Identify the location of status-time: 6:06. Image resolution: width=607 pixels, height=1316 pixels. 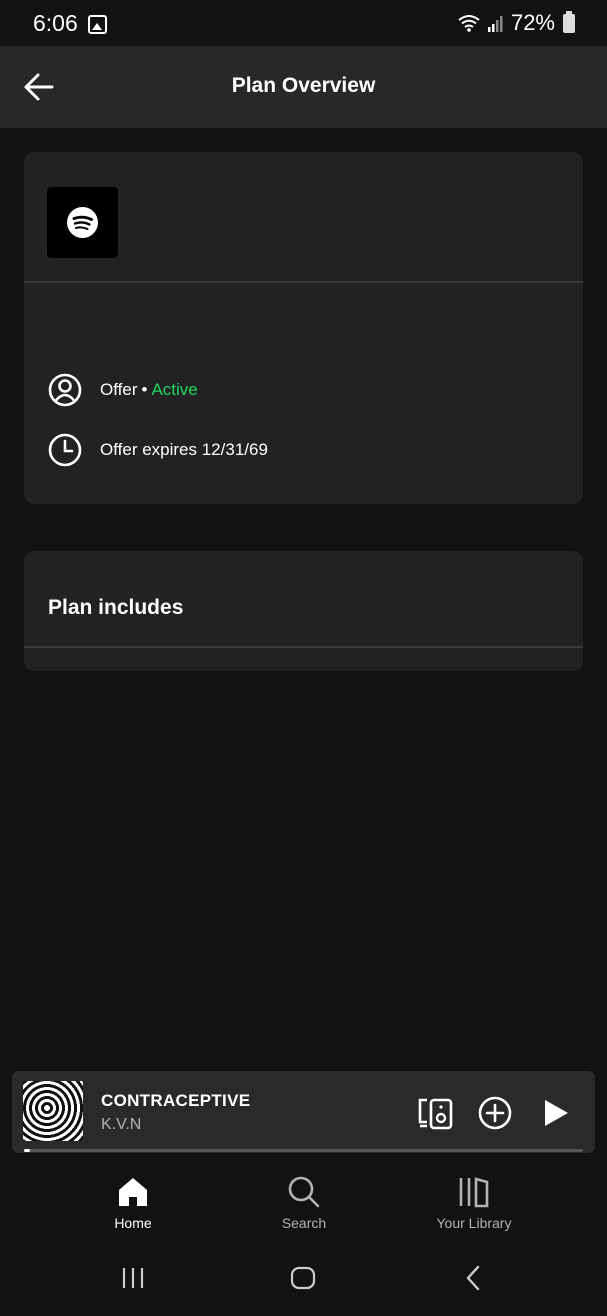
(55, 23).